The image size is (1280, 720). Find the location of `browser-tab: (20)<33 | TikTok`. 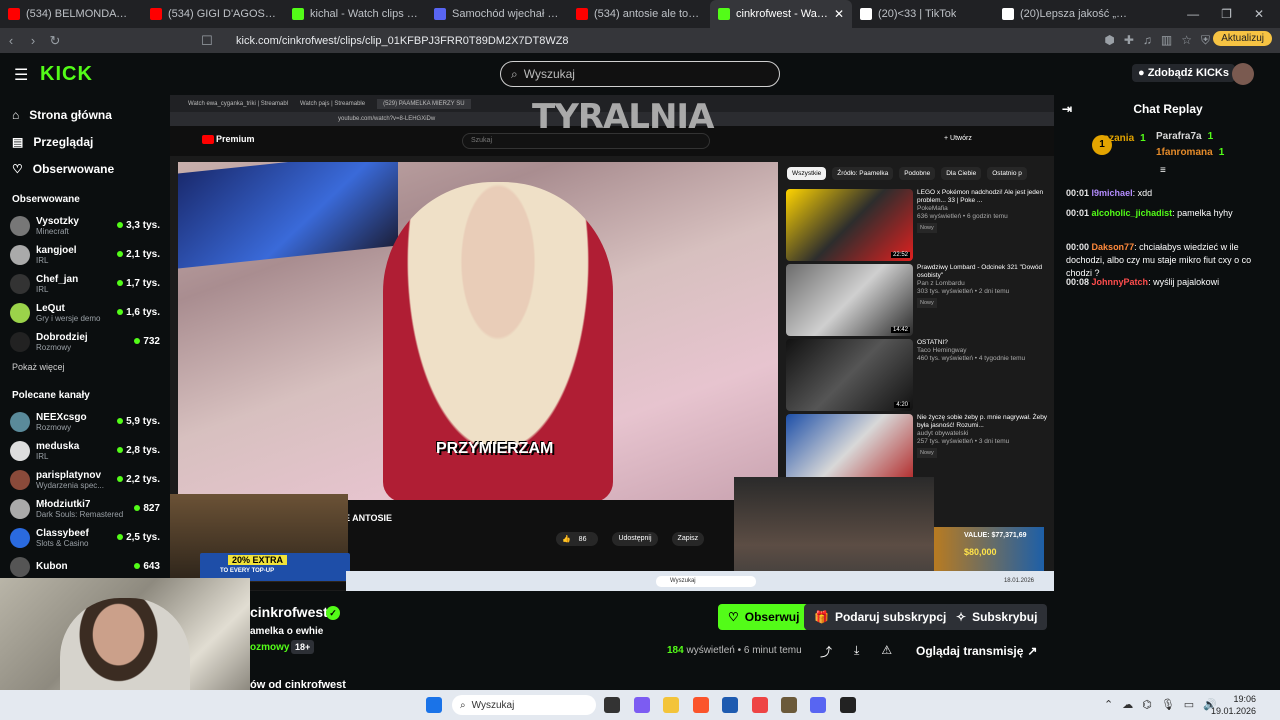

browser-tab: (20)<33 | TikTok is located at coordinates (923, 14).